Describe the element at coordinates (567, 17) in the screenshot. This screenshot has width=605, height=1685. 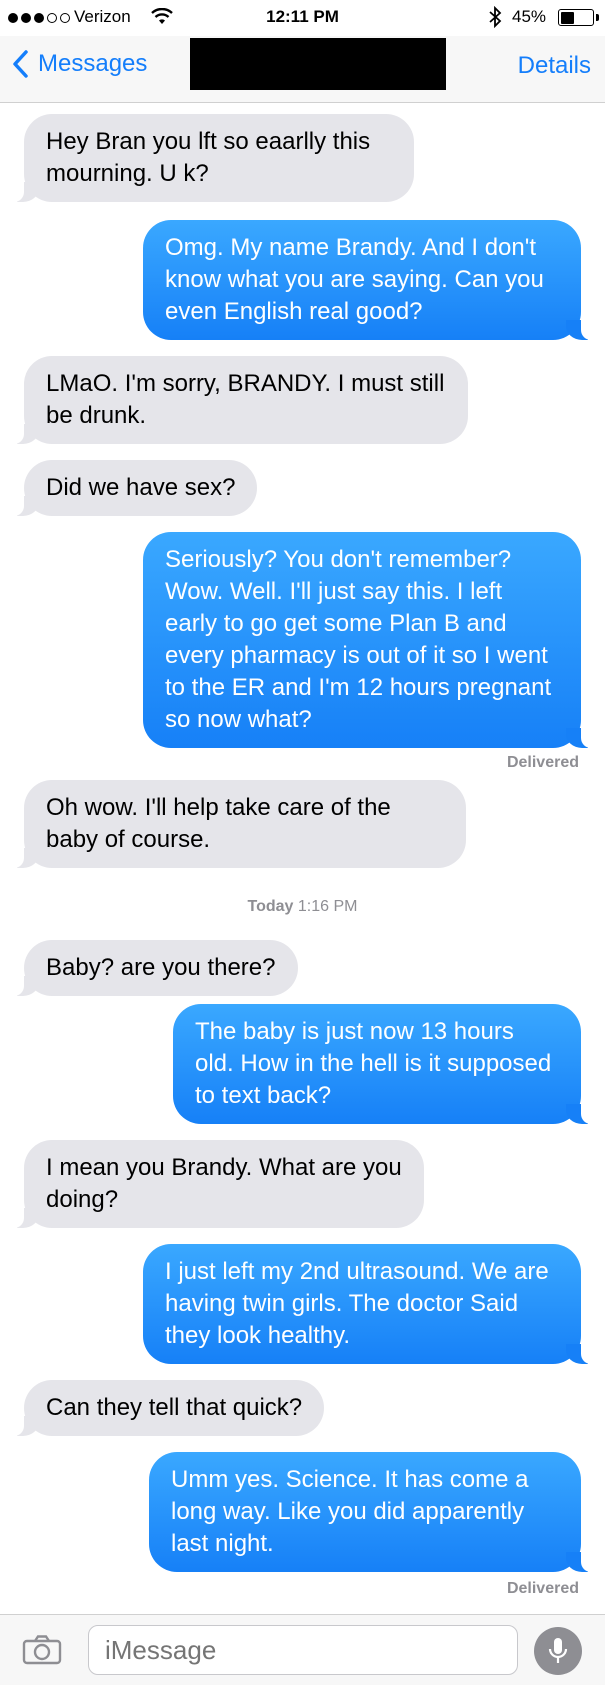
I see `battery-level` at that location.